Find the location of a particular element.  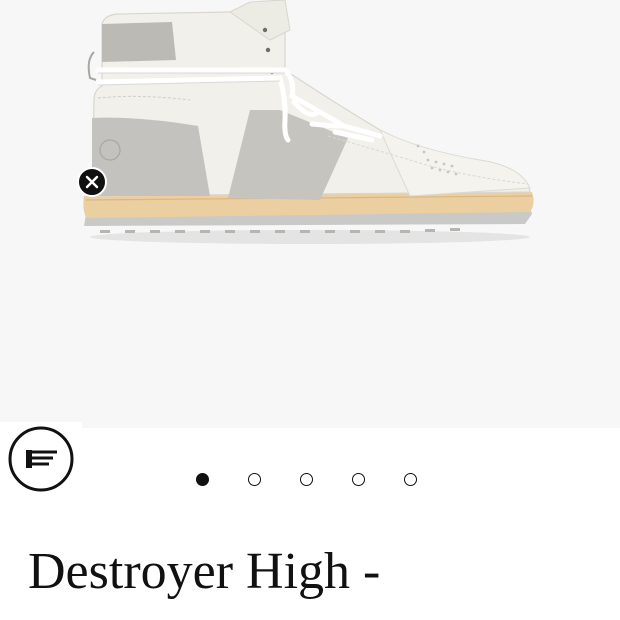

close-icon is located at coordinates (92, 182).